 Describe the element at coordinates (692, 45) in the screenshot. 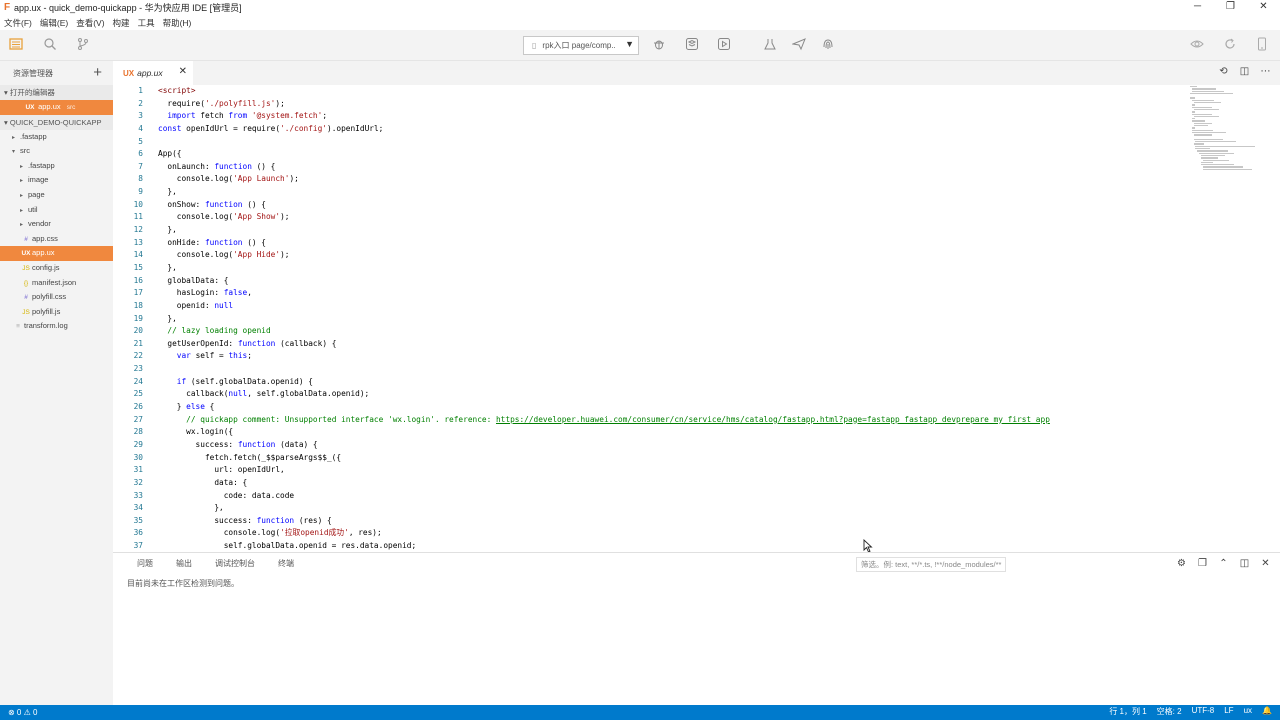

I see `build-icon` at that location.